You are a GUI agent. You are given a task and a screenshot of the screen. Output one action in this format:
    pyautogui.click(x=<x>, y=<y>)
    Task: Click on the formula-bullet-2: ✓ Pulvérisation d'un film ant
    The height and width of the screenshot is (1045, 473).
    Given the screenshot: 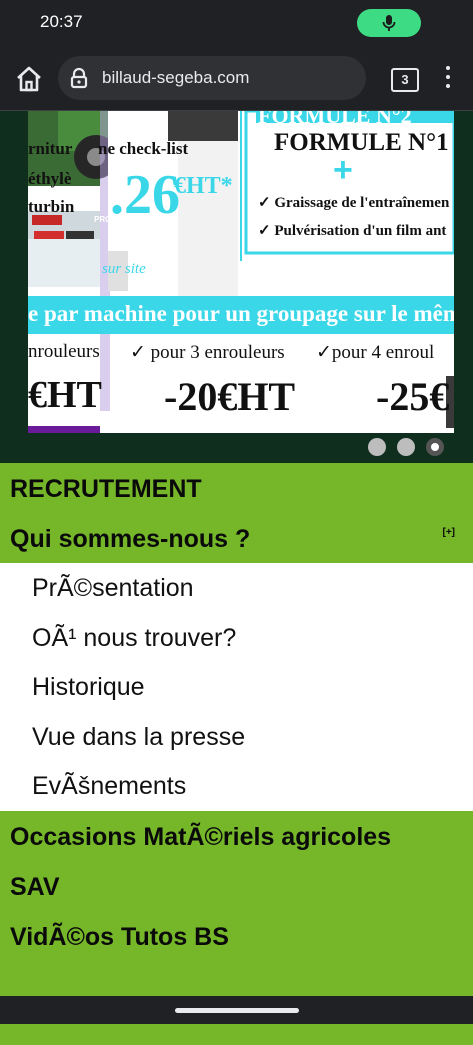 What is the action you would take?
    pyautogui.click(x=352, y=231)
    